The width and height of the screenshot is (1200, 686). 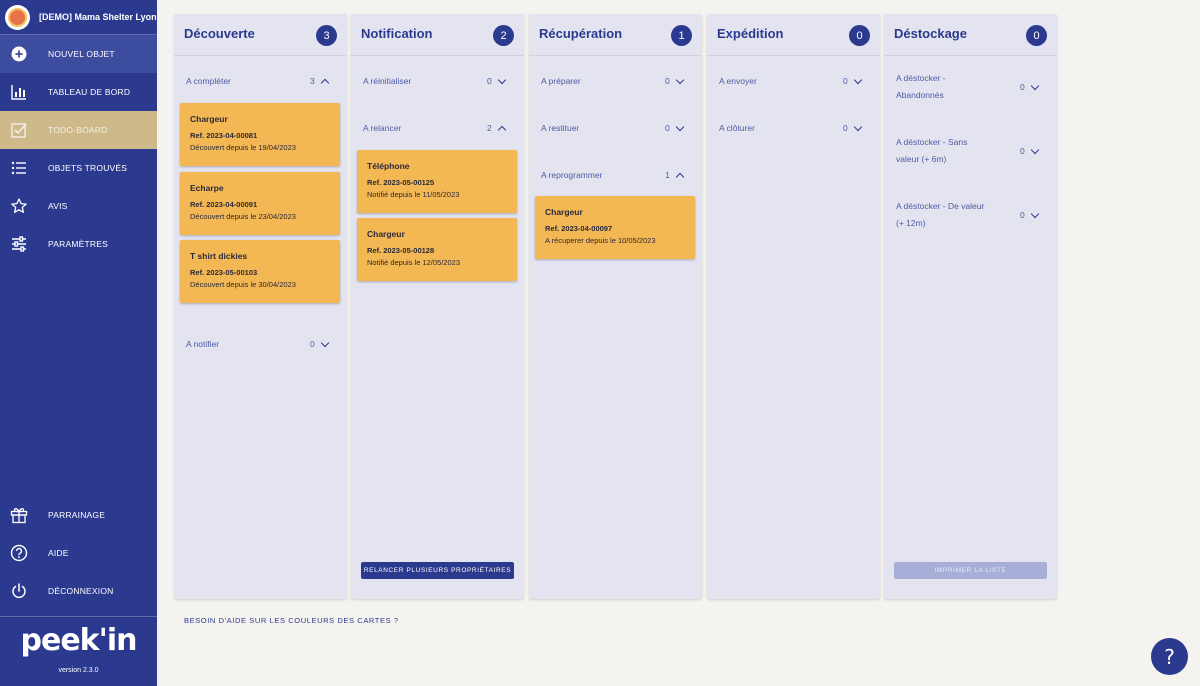 I want to click on group-count: 3, so click(x=312, y=81).